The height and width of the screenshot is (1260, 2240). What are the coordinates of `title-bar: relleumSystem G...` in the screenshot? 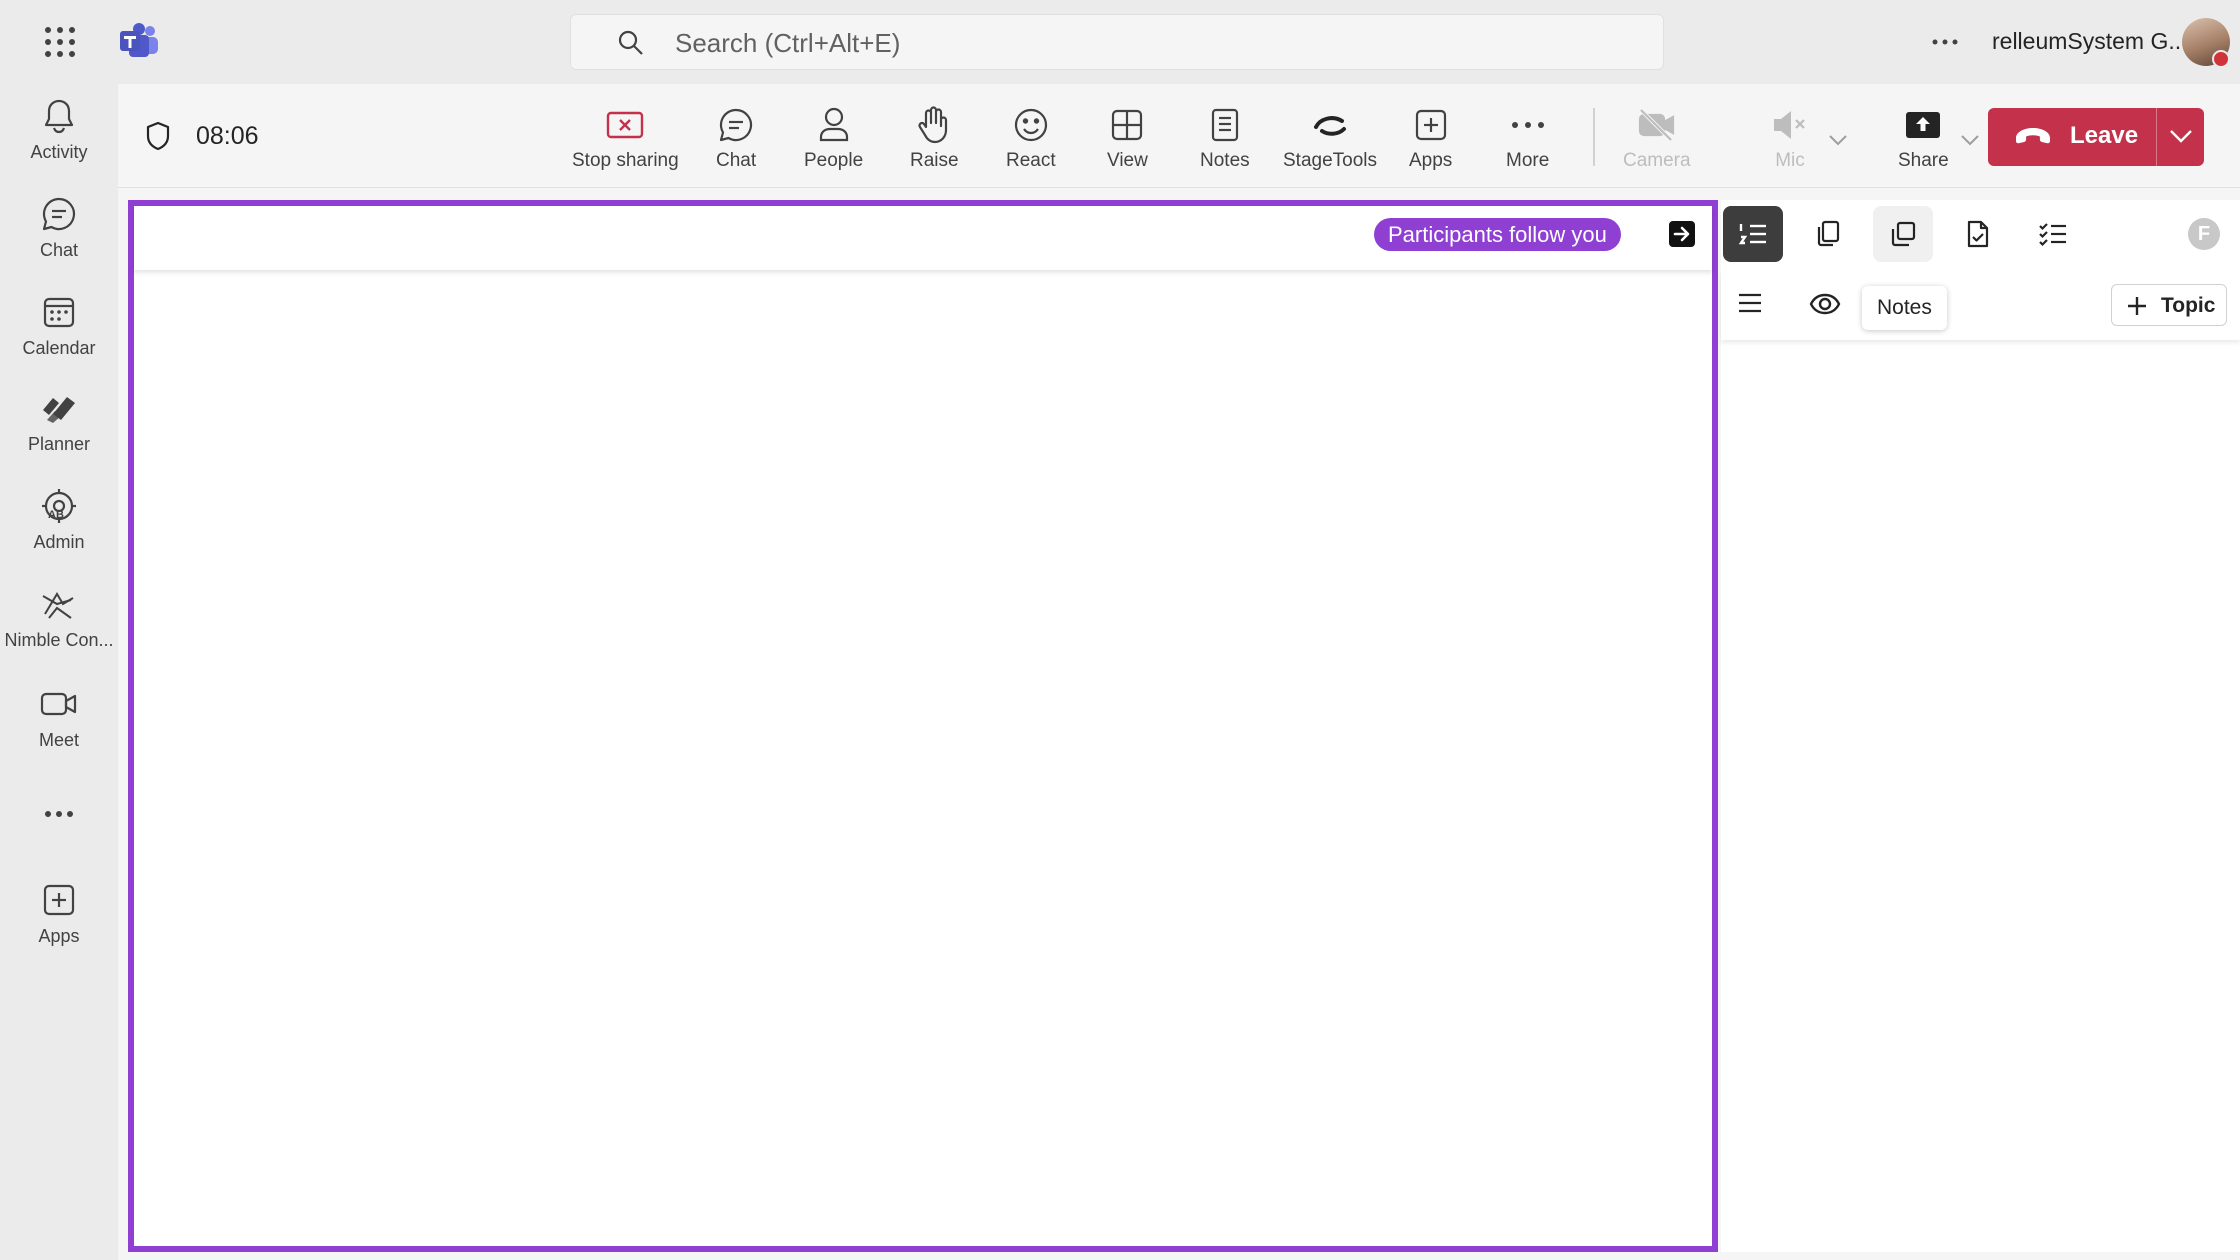 It's located at (1120, 42).